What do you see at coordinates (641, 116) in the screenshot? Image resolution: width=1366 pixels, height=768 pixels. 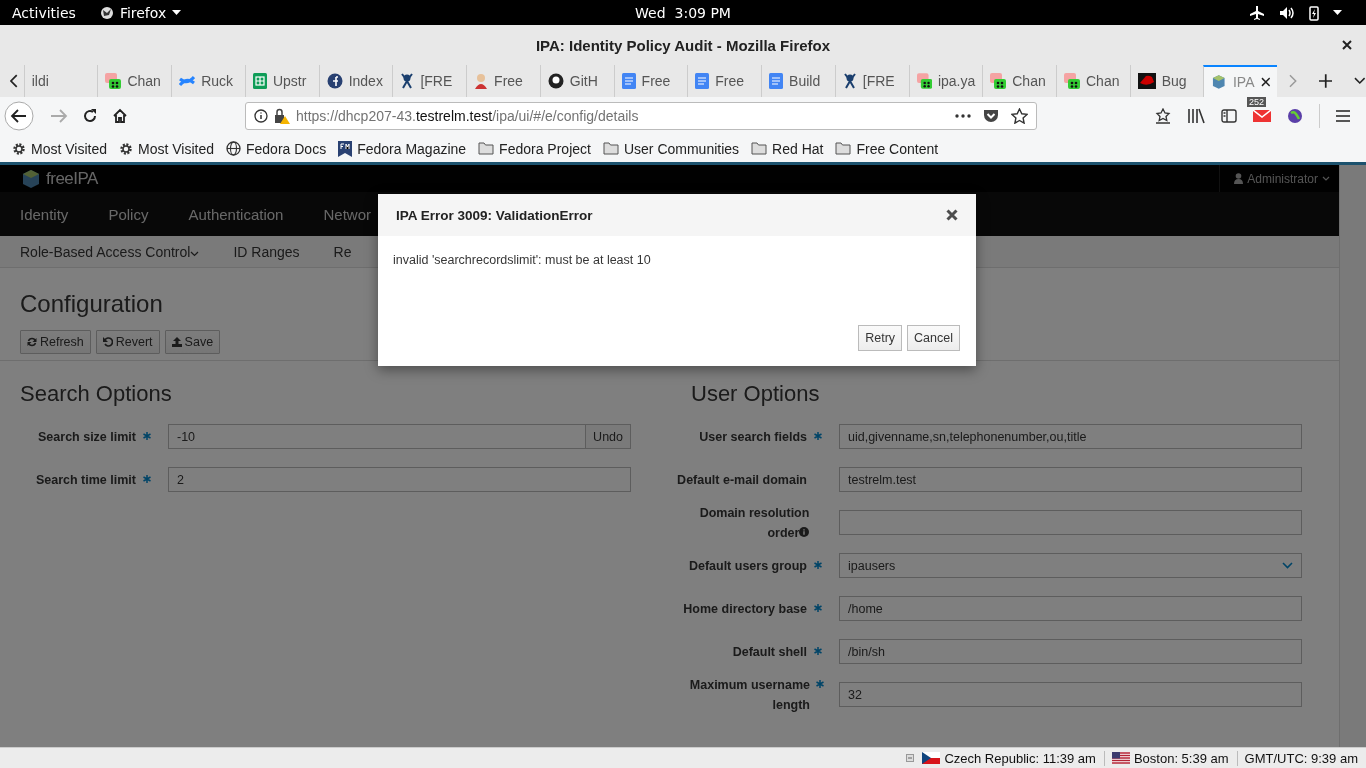 I see `address-bar: https://dhcp207-43.testrelm.test/ipa/ui/#/e/config/details` at bounding box center [641, 116].